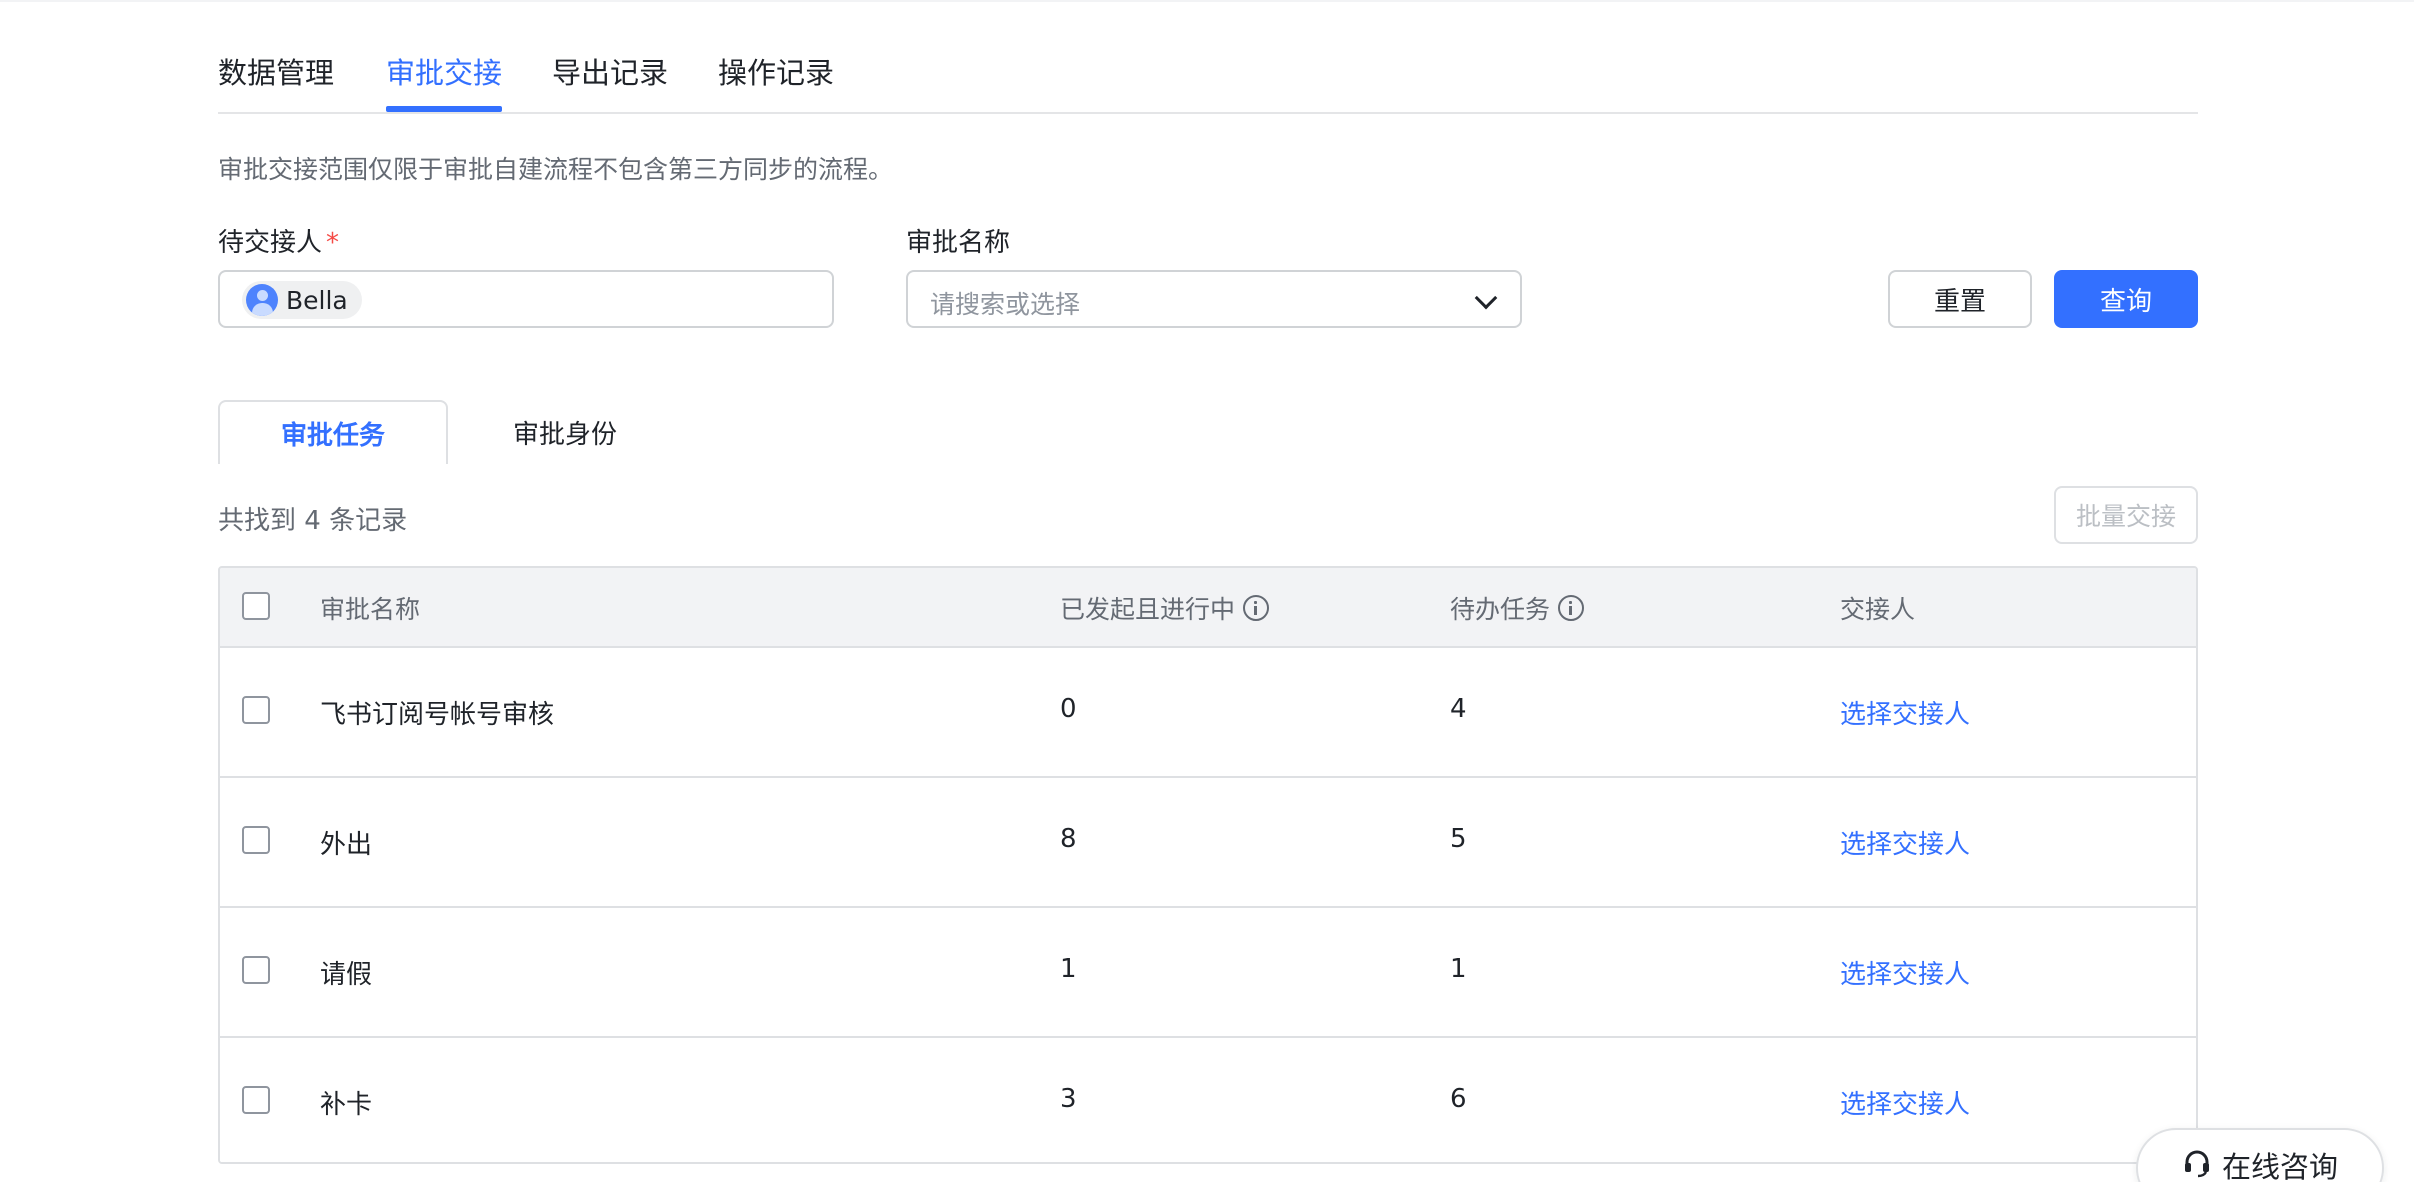  I want to click on record-count: 共找到 4 条记录, so click(313, 521).